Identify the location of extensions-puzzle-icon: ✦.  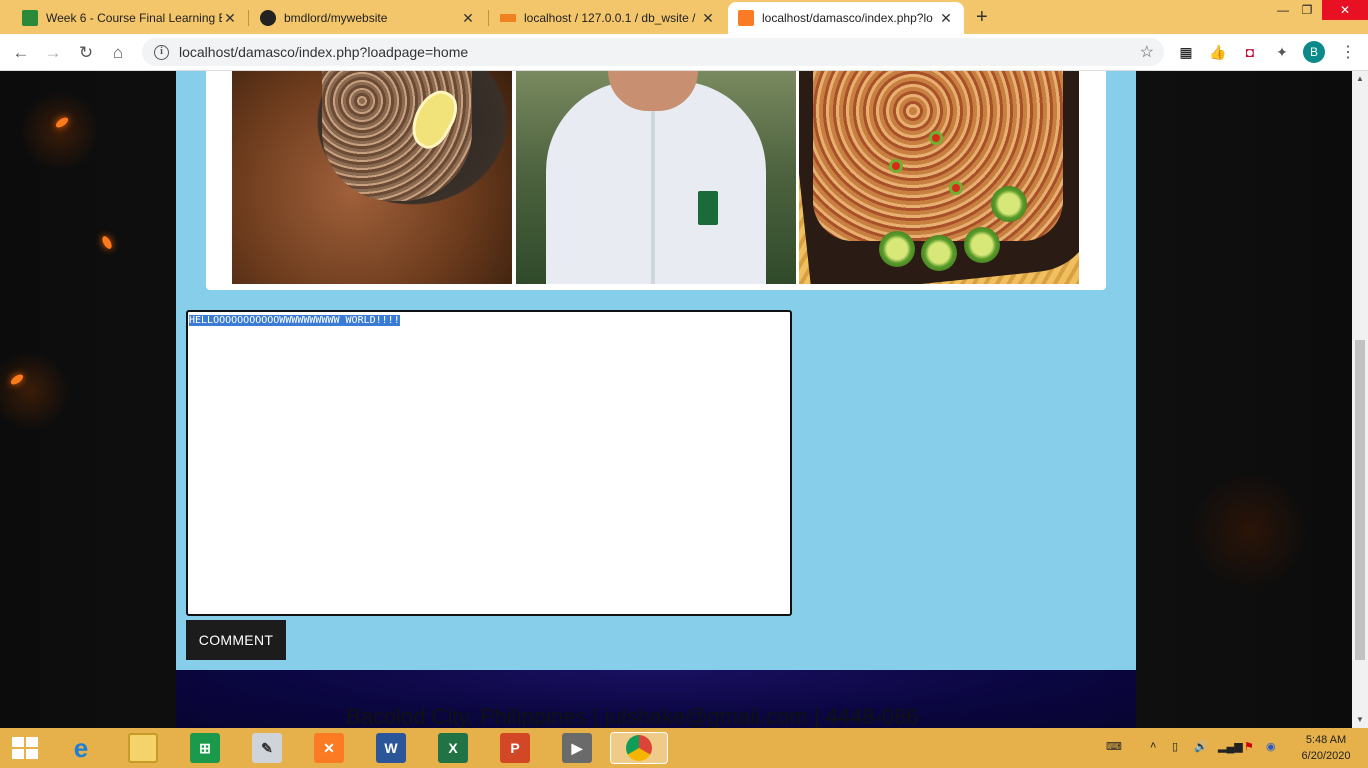
(1282, 52).